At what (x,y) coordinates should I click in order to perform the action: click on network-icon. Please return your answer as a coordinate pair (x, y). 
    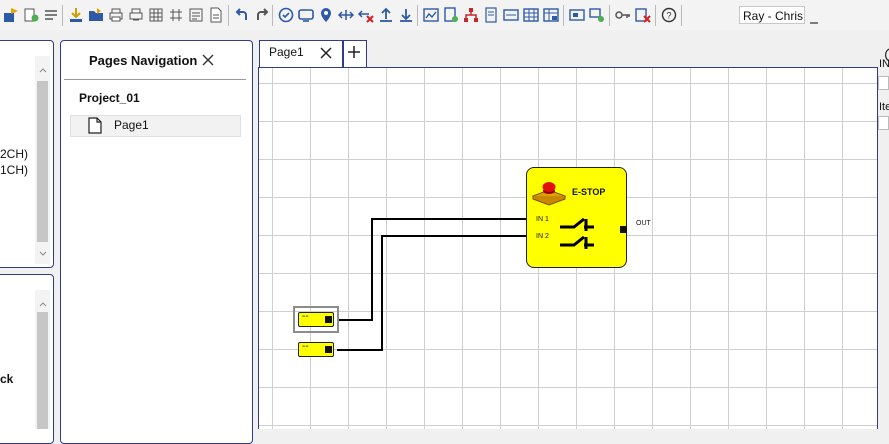
    Looking at the image, I should click on (471, 15).